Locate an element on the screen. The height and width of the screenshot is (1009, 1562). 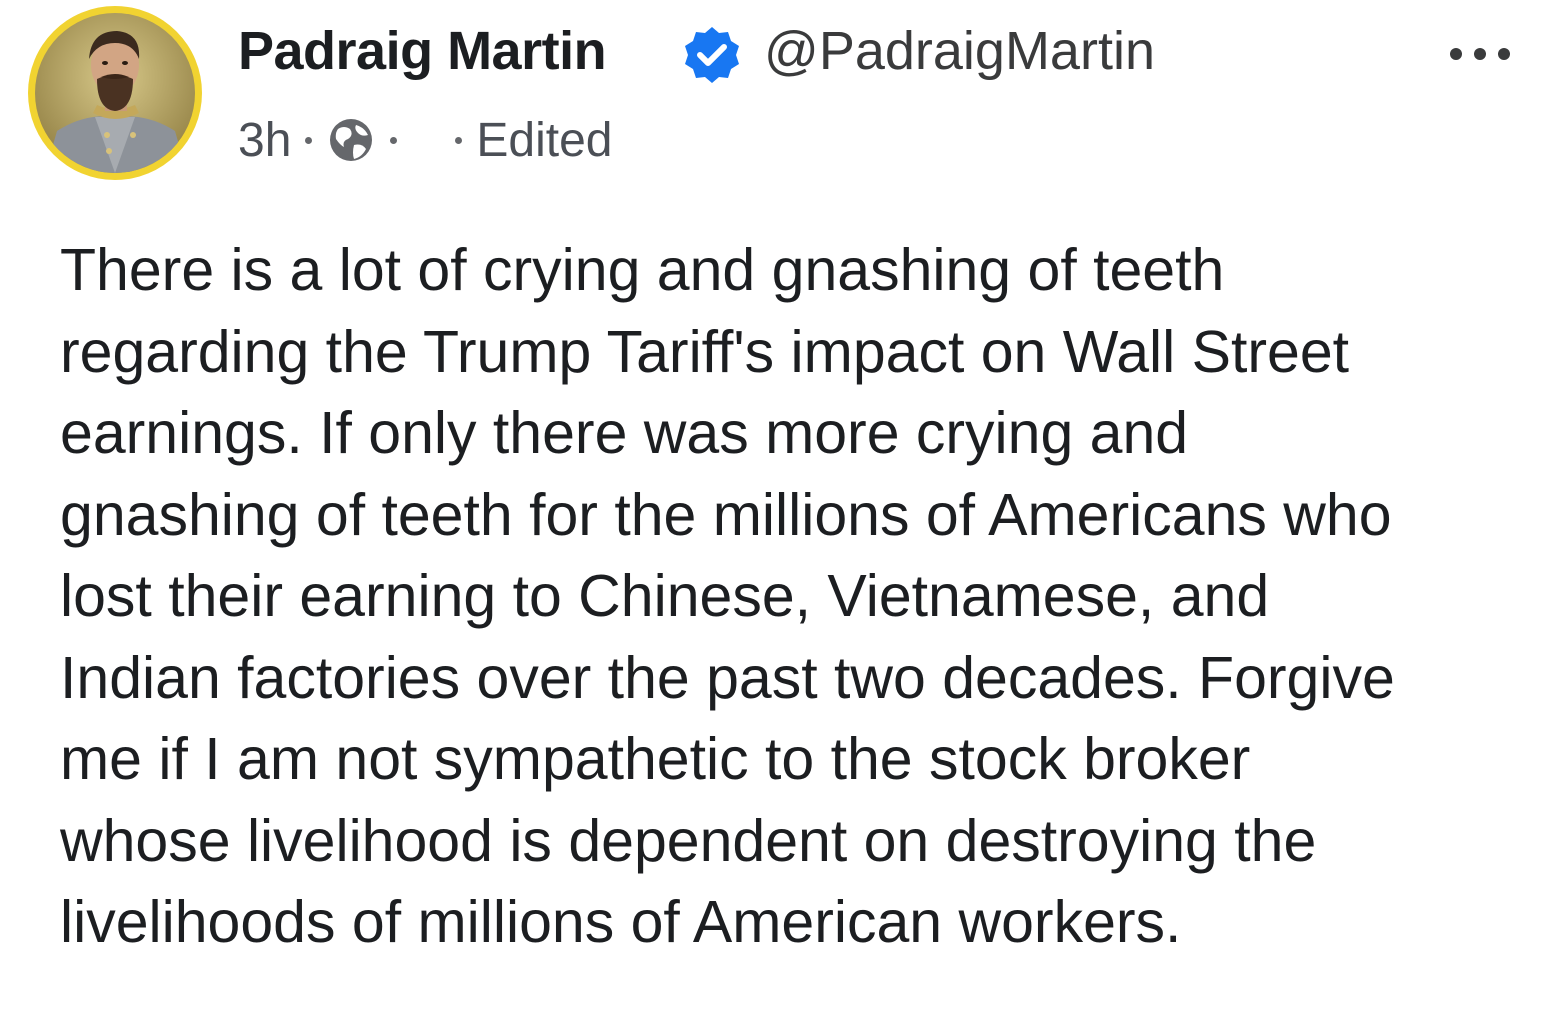
author-handle: @PadraigMartin is located at coordinates (959, 51).